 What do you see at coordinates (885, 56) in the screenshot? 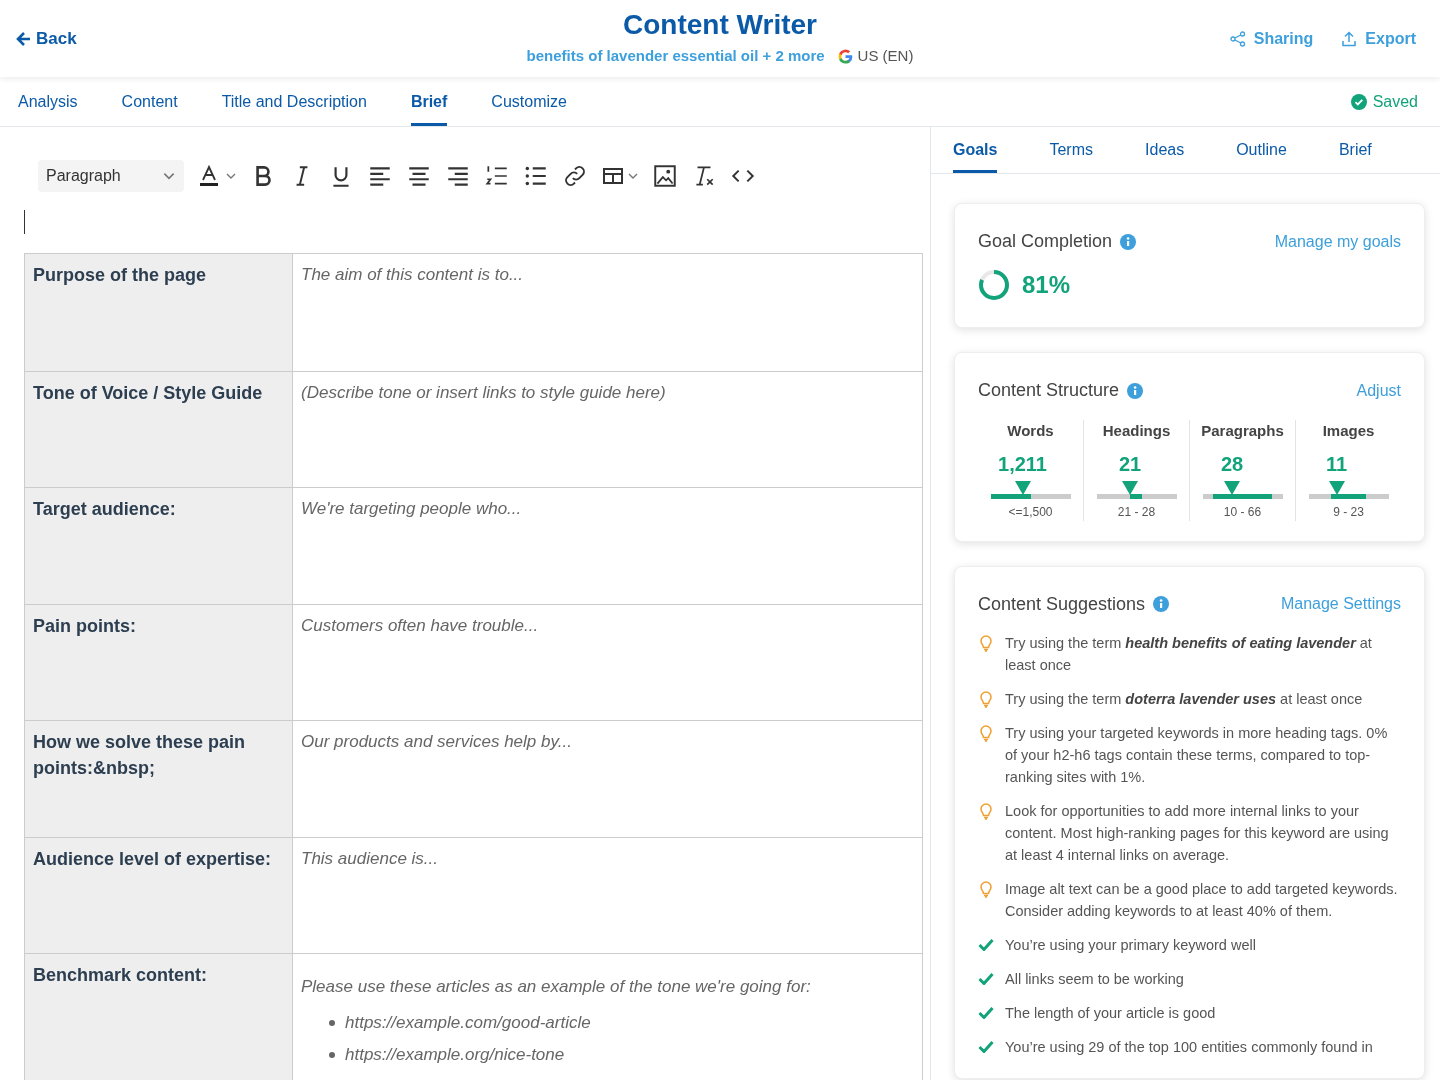
I see `locale-label: US (EN)` at bounding box center [885, 56].